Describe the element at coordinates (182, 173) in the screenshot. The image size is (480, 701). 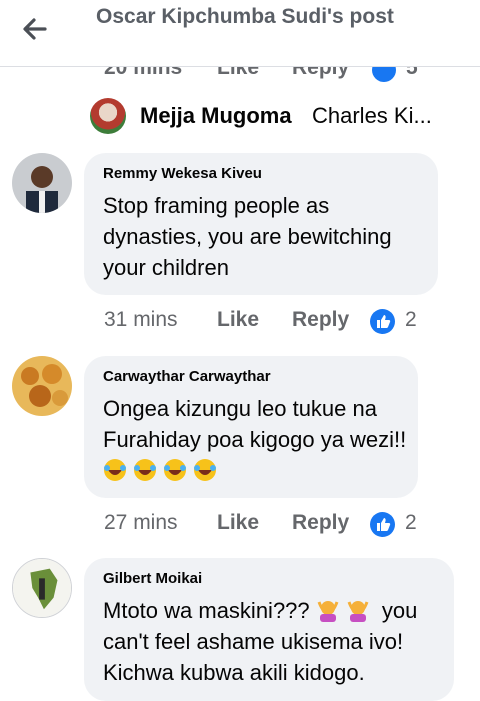
I see `comment-author-name: Remmy Wekesa Kiveu` at that location.